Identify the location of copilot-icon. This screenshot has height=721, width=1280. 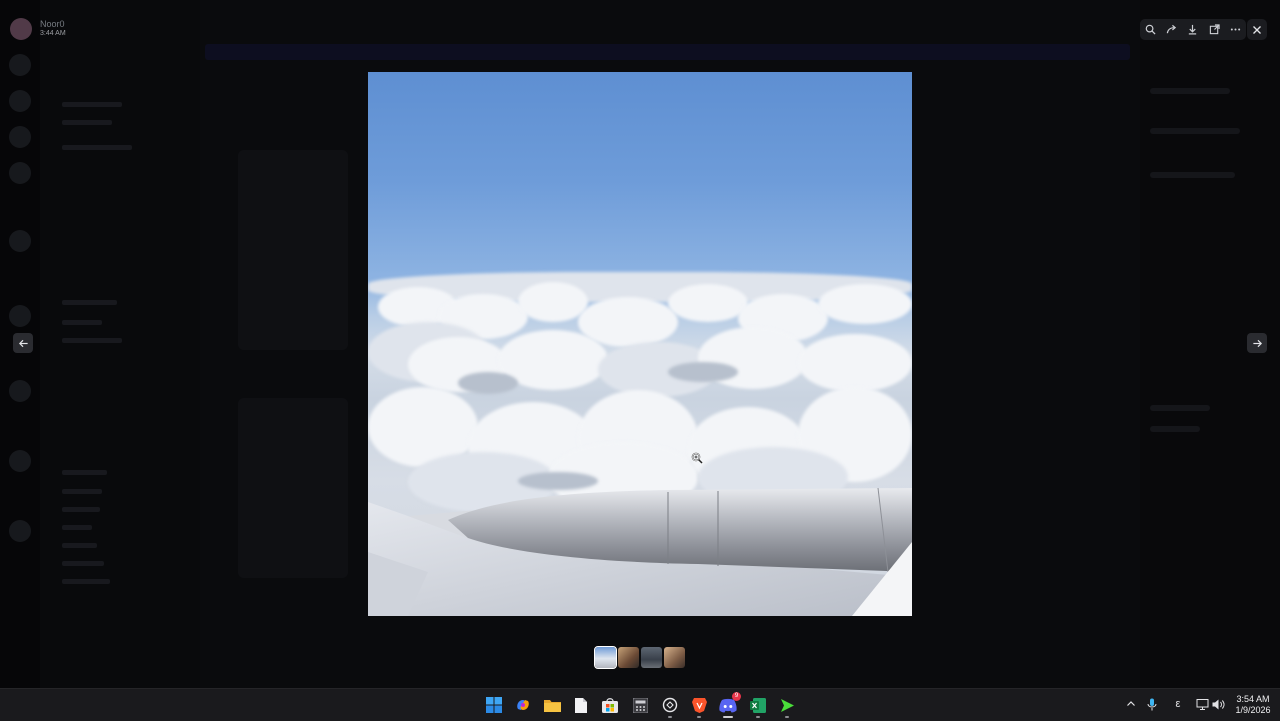
(523, 705).